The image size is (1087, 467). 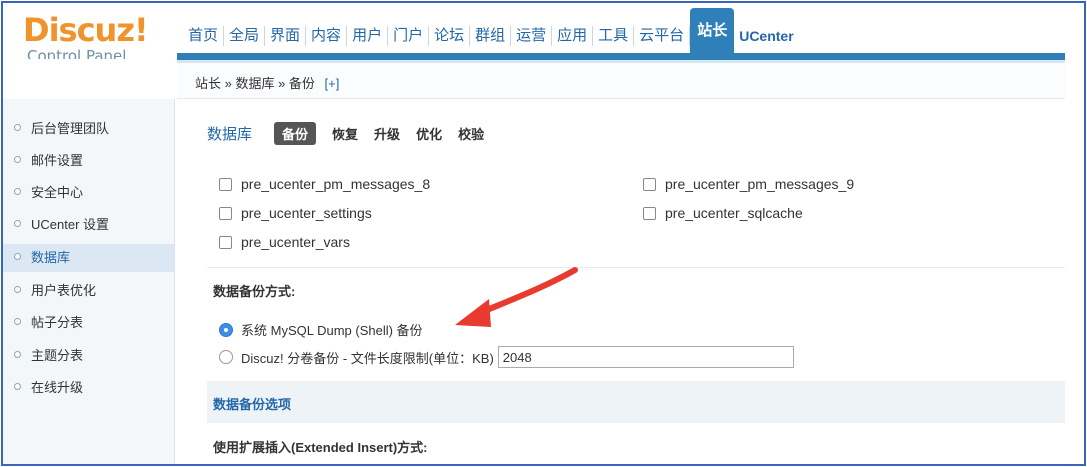 I want to click on table-option: pre_ucenter_pm_messages_8, so click(x=324, y=184).